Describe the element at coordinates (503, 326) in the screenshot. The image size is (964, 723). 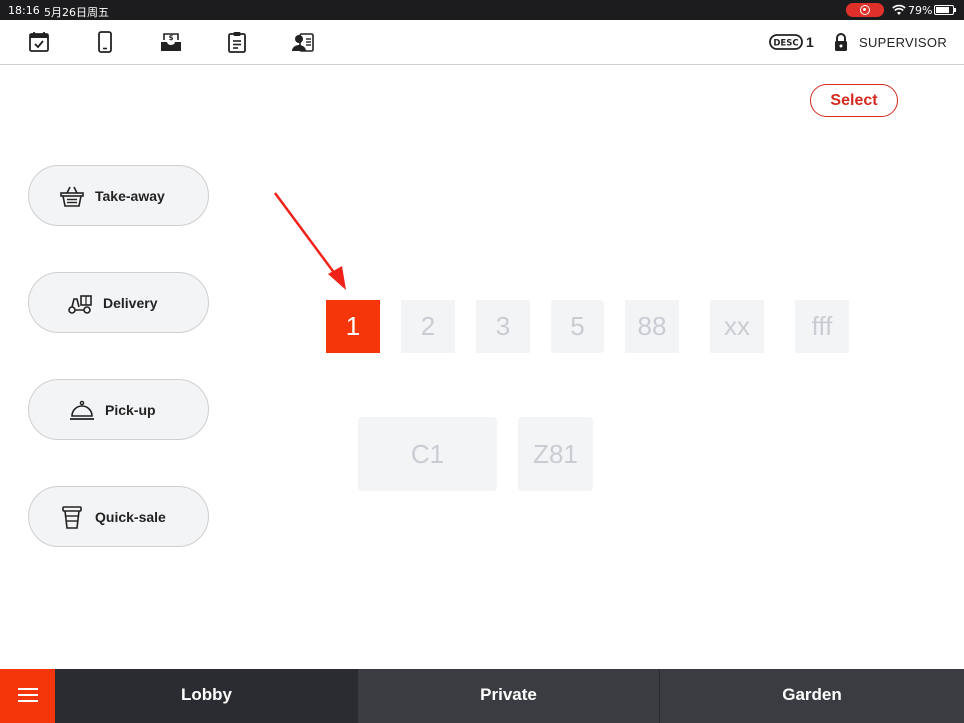
I see `table-tile: 3` at that location.